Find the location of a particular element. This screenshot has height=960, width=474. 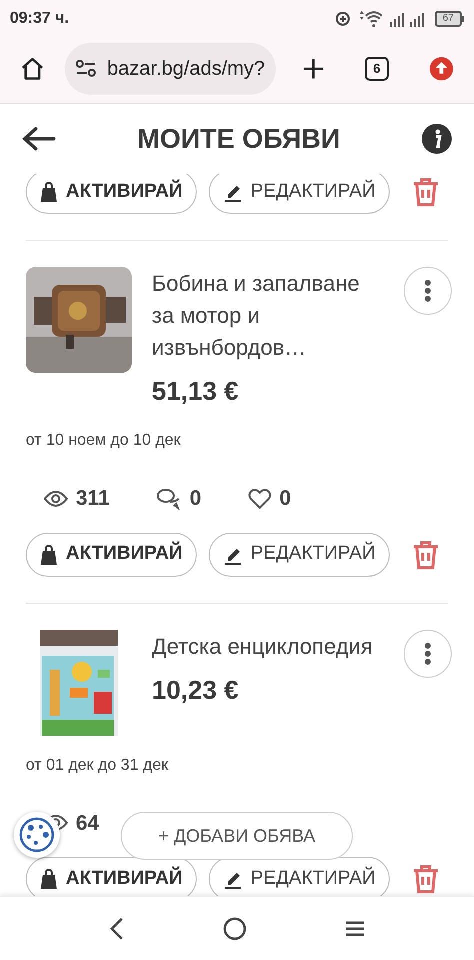

status-time: 09:37 ч. is located at coordinates (40, 19).